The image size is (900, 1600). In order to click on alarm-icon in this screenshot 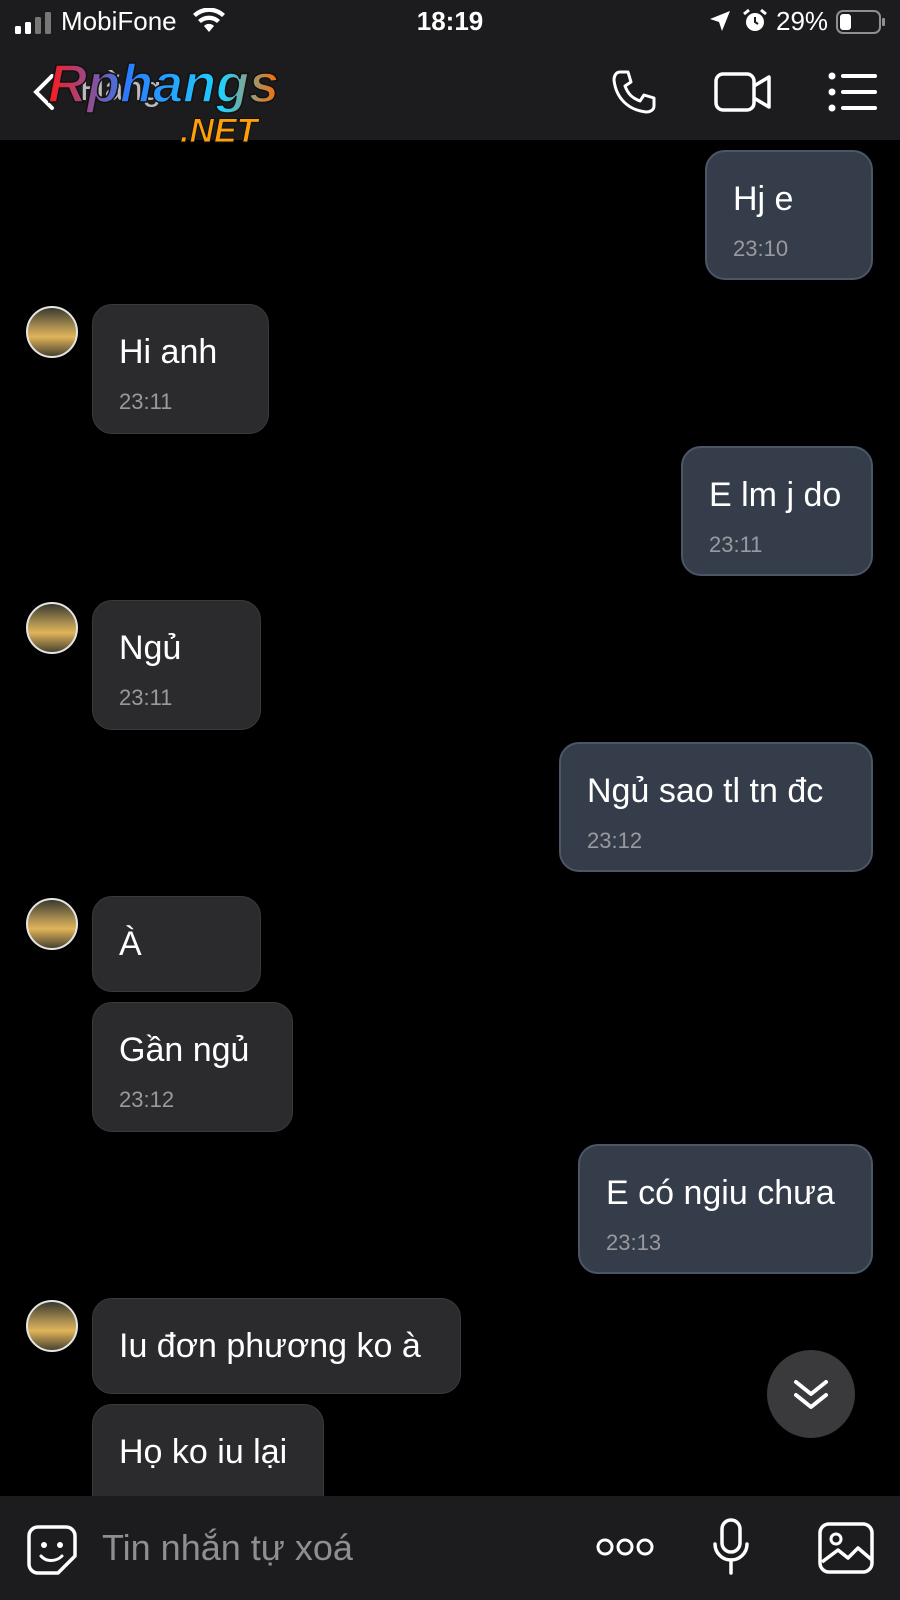, I will do `click(755, 19)`.